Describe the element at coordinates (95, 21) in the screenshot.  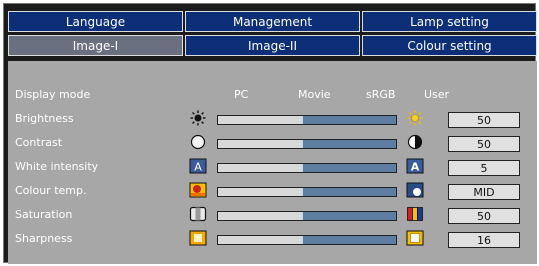
I see `tab-language: Language` at that location.